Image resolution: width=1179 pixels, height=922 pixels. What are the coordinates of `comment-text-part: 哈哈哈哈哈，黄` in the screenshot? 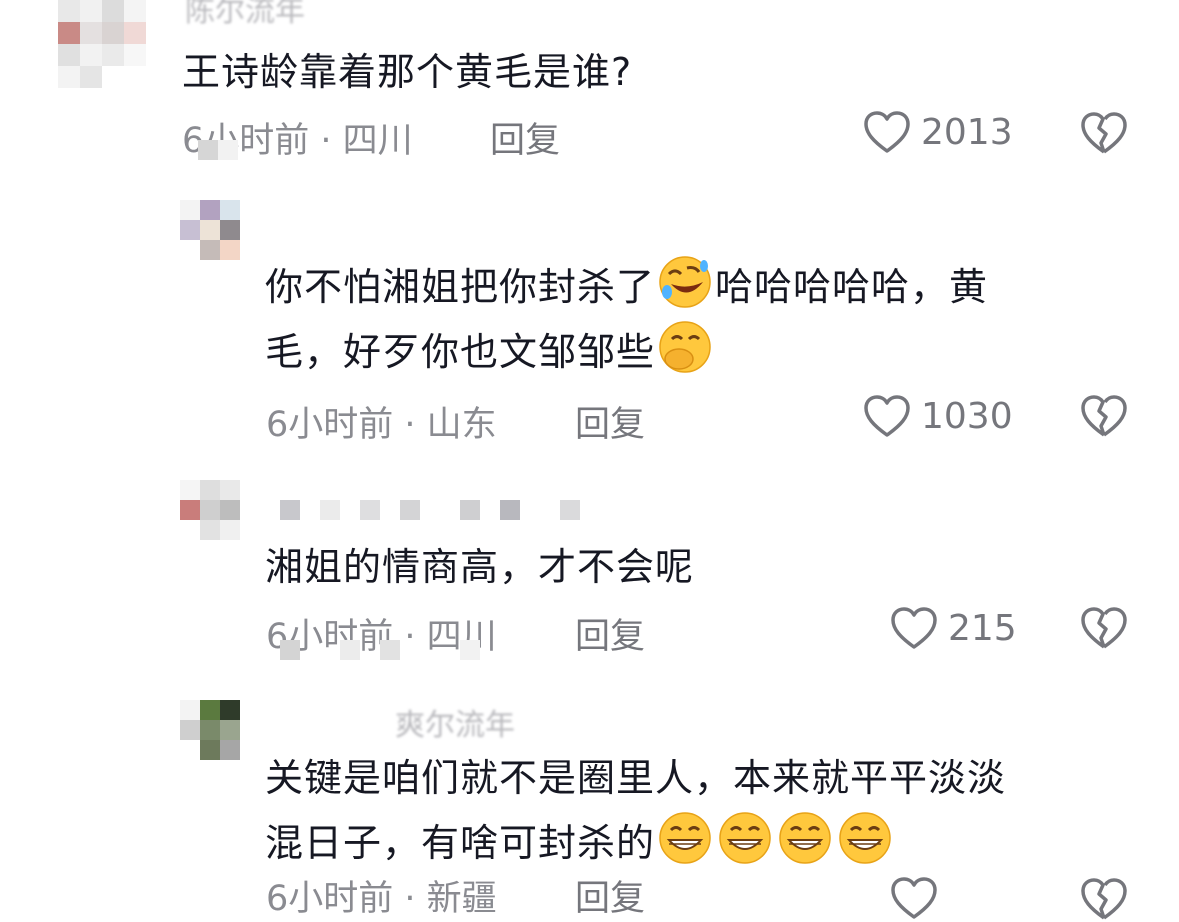 It's located at (852, 287).